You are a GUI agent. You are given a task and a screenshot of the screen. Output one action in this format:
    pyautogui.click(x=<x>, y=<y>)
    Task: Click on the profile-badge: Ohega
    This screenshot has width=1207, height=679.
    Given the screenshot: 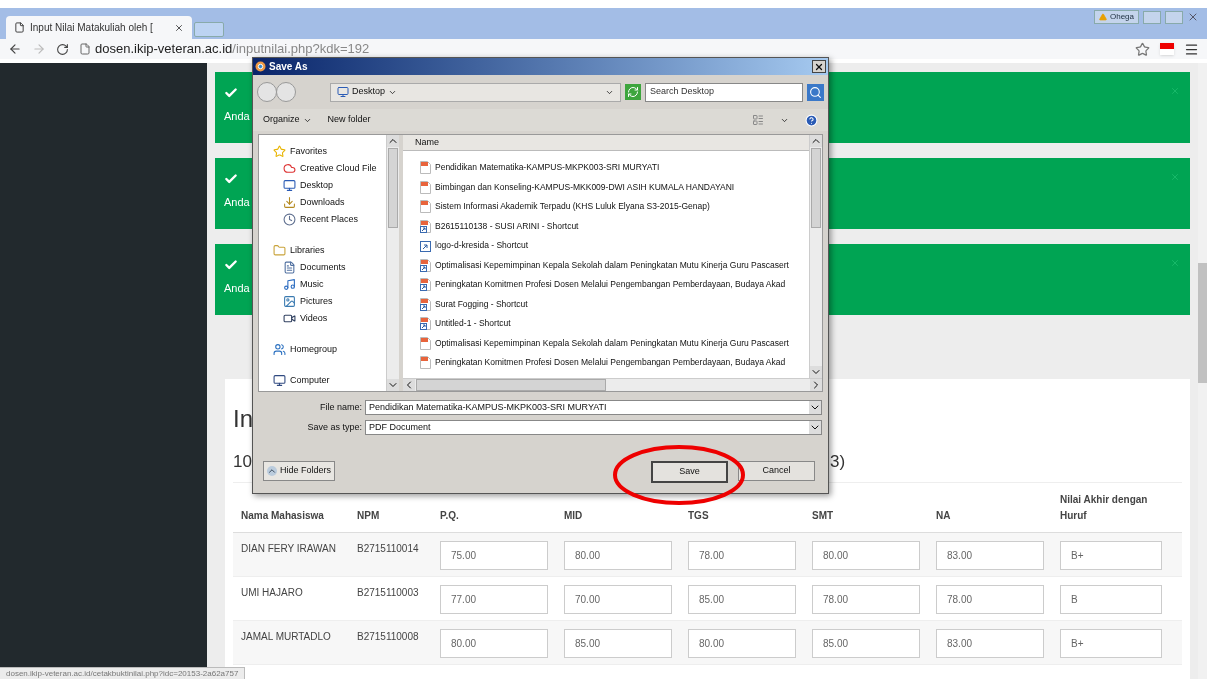 What is the action you would take?
    pyautogui.click(x=1116, y=17)
    